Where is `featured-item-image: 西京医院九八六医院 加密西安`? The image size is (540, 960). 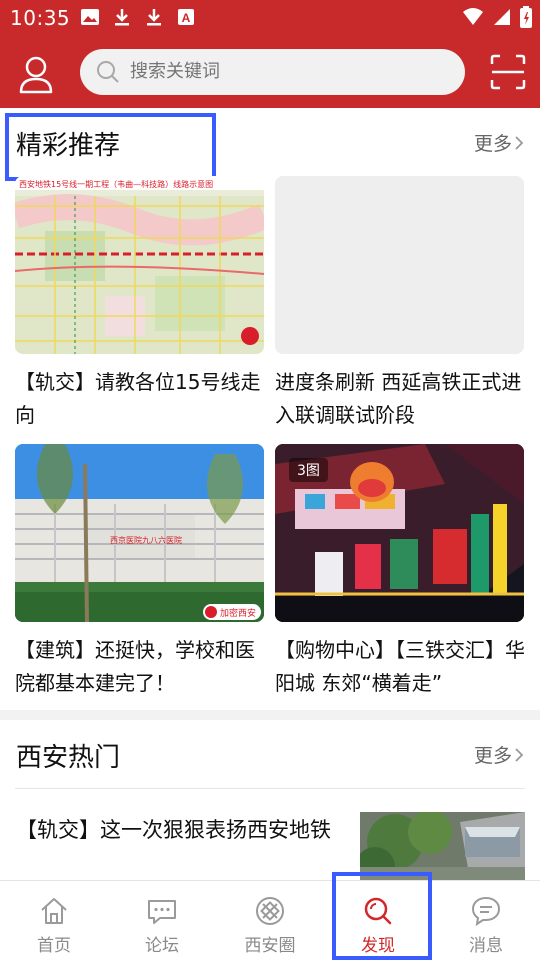 featured-item-image: 西京医院九八六医院 加密西安 is located at coordinates (139, 533).